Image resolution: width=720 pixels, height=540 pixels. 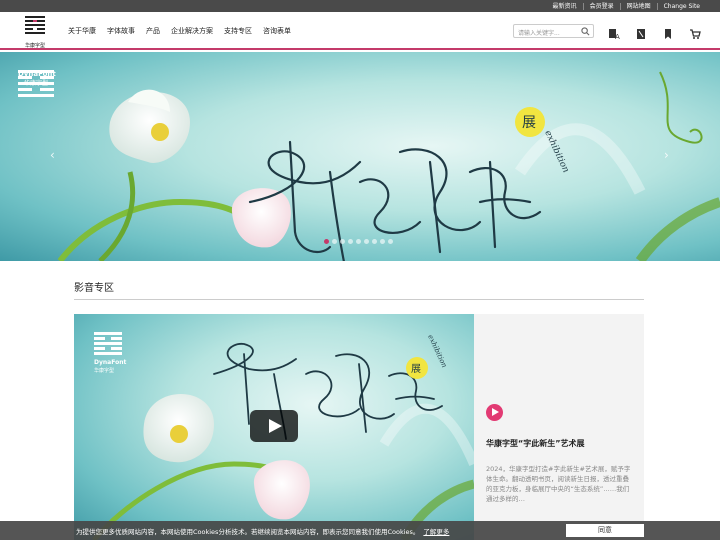 What do you see at coordinates (94, 288) in the screenshot?
I see `section-title: 影音专区` at bounding box center [94, 288].